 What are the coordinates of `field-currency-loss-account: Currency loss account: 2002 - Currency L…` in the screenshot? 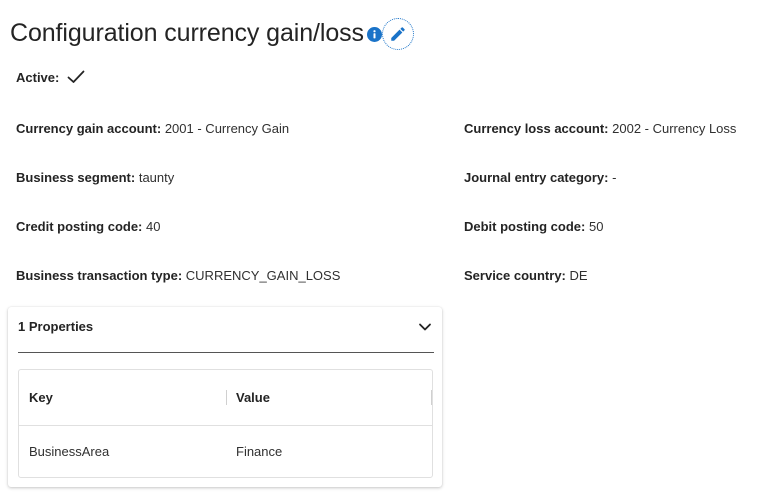 It's located at (600, 129).